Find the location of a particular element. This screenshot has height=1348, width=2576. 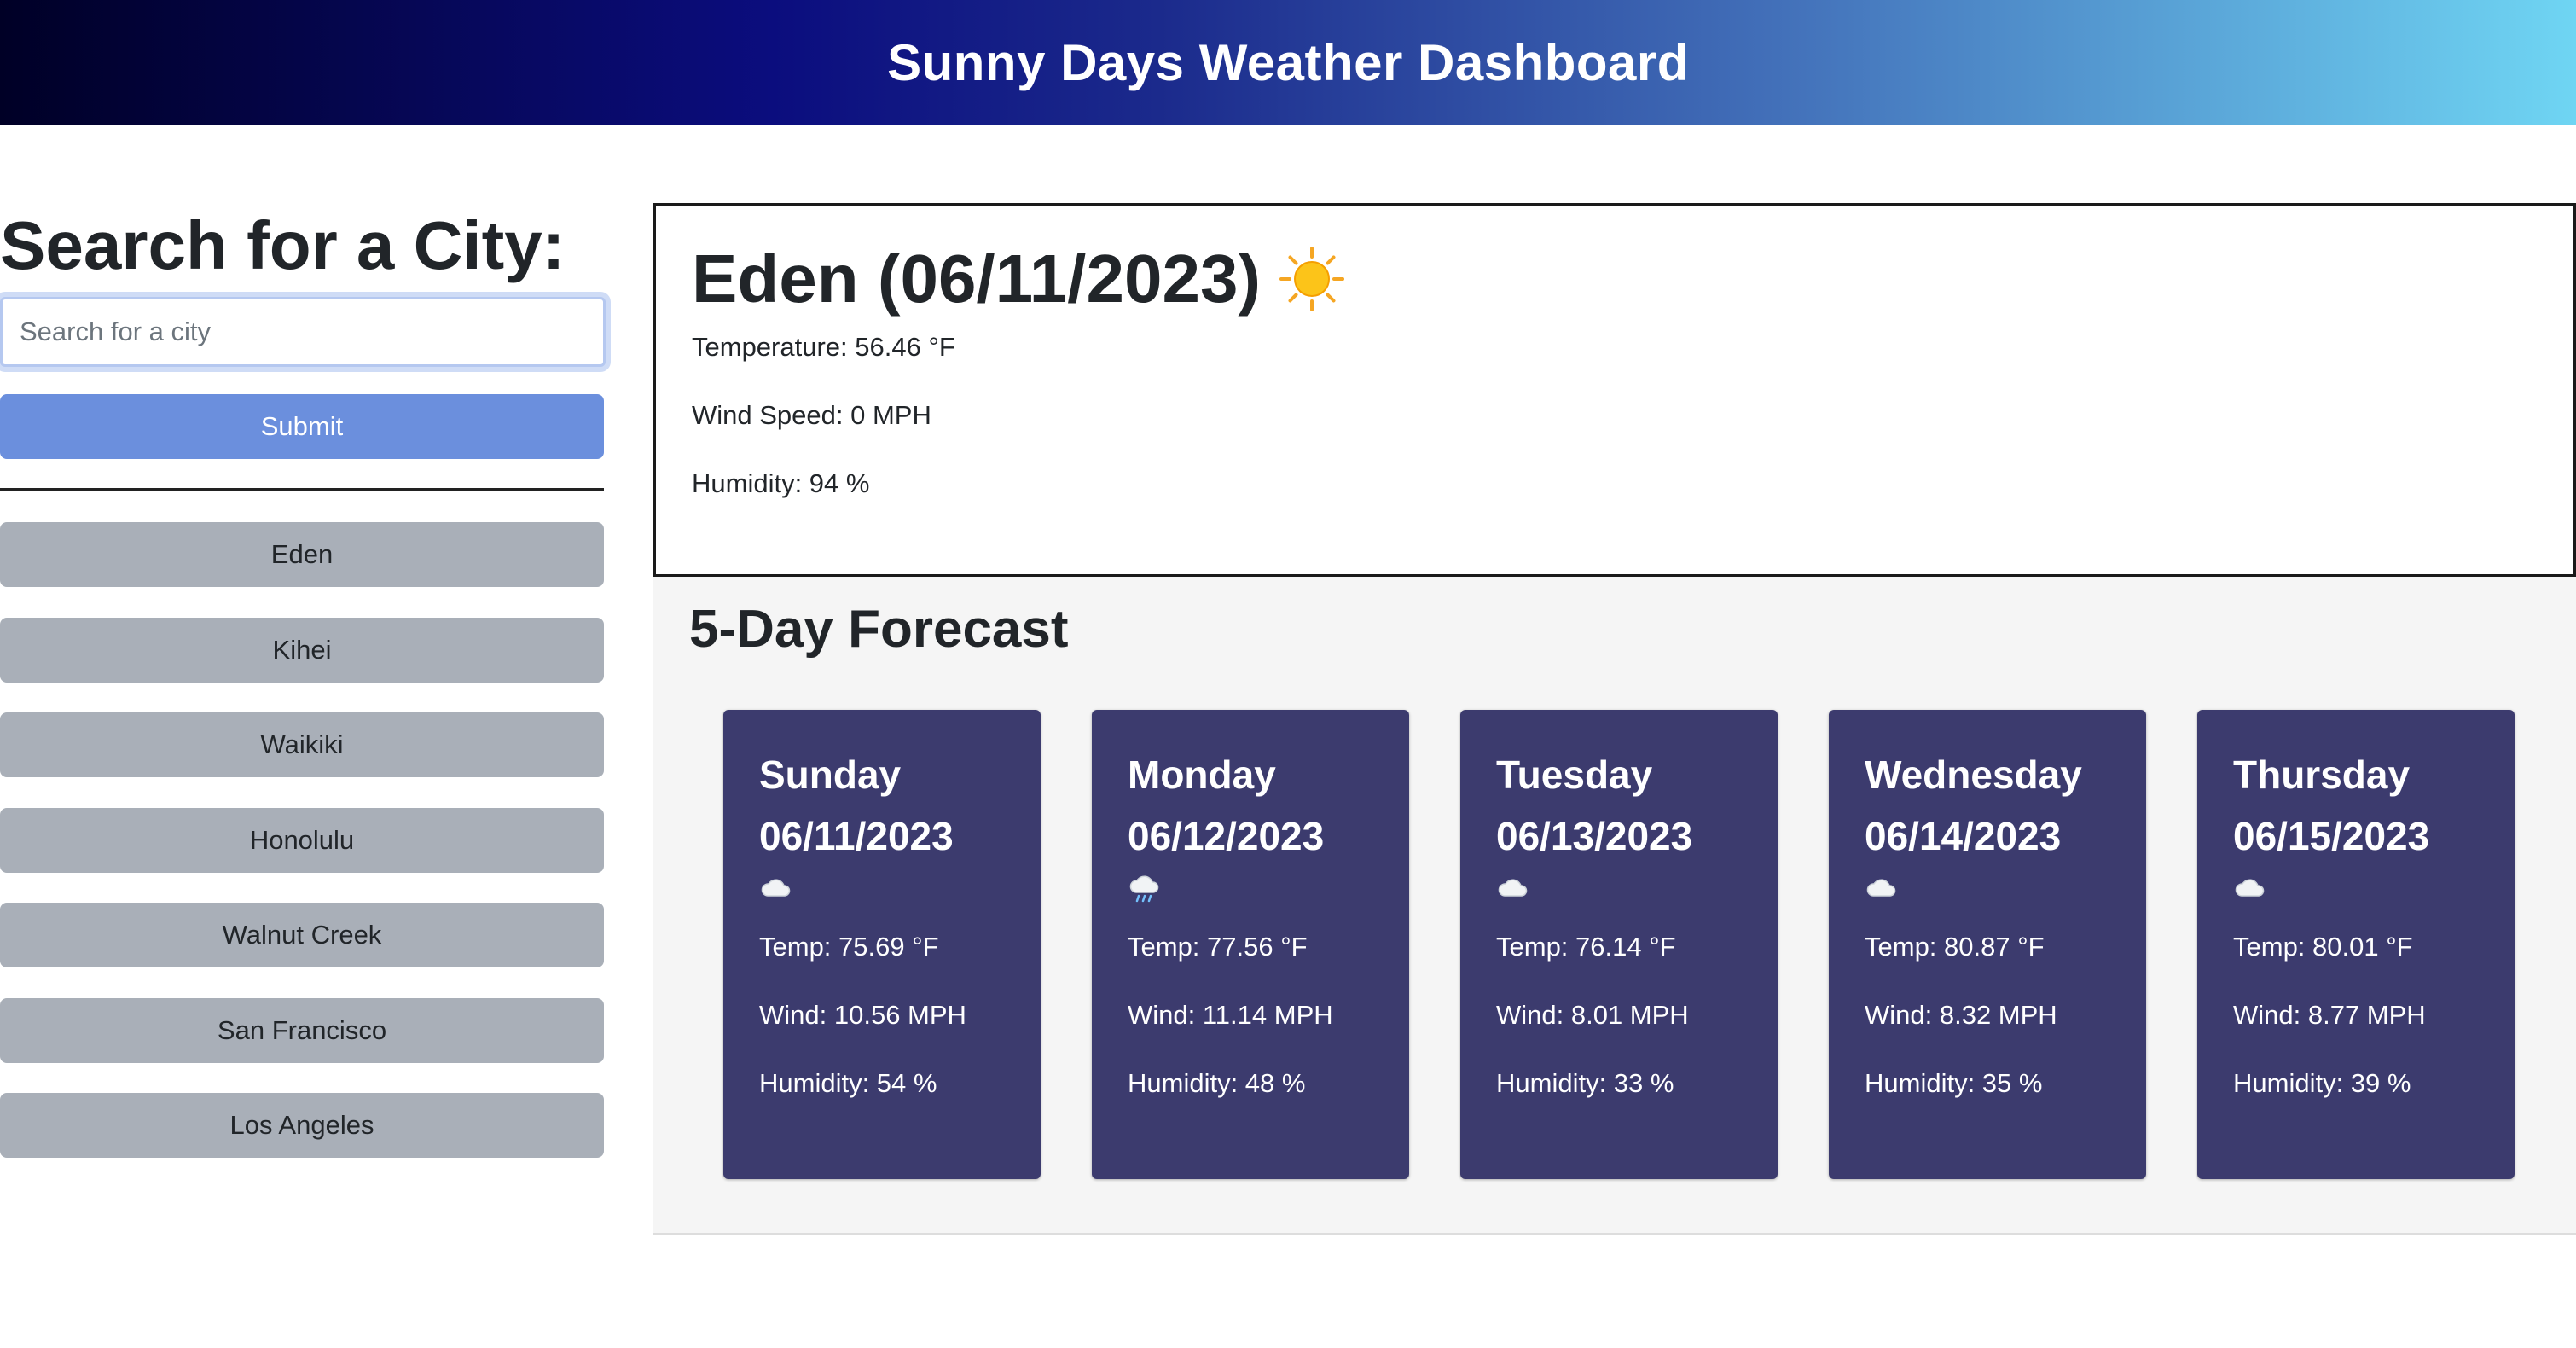

forecast-day: Thursday is located at coordinates (2322, 774).